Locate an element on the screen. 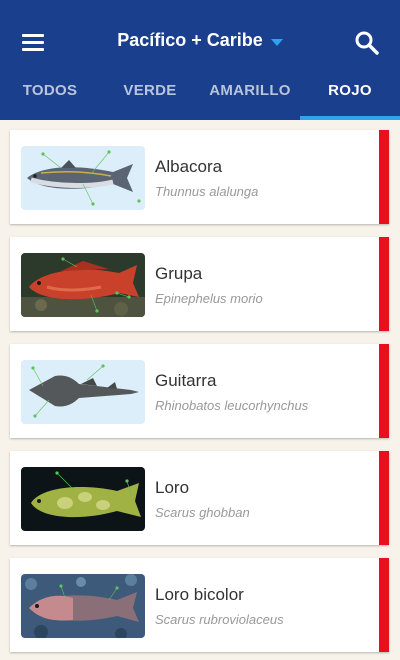  species-card-loro-bicolor: Loro bicolor Scarus rubroviolaceus is located at coordinates (199, 605).